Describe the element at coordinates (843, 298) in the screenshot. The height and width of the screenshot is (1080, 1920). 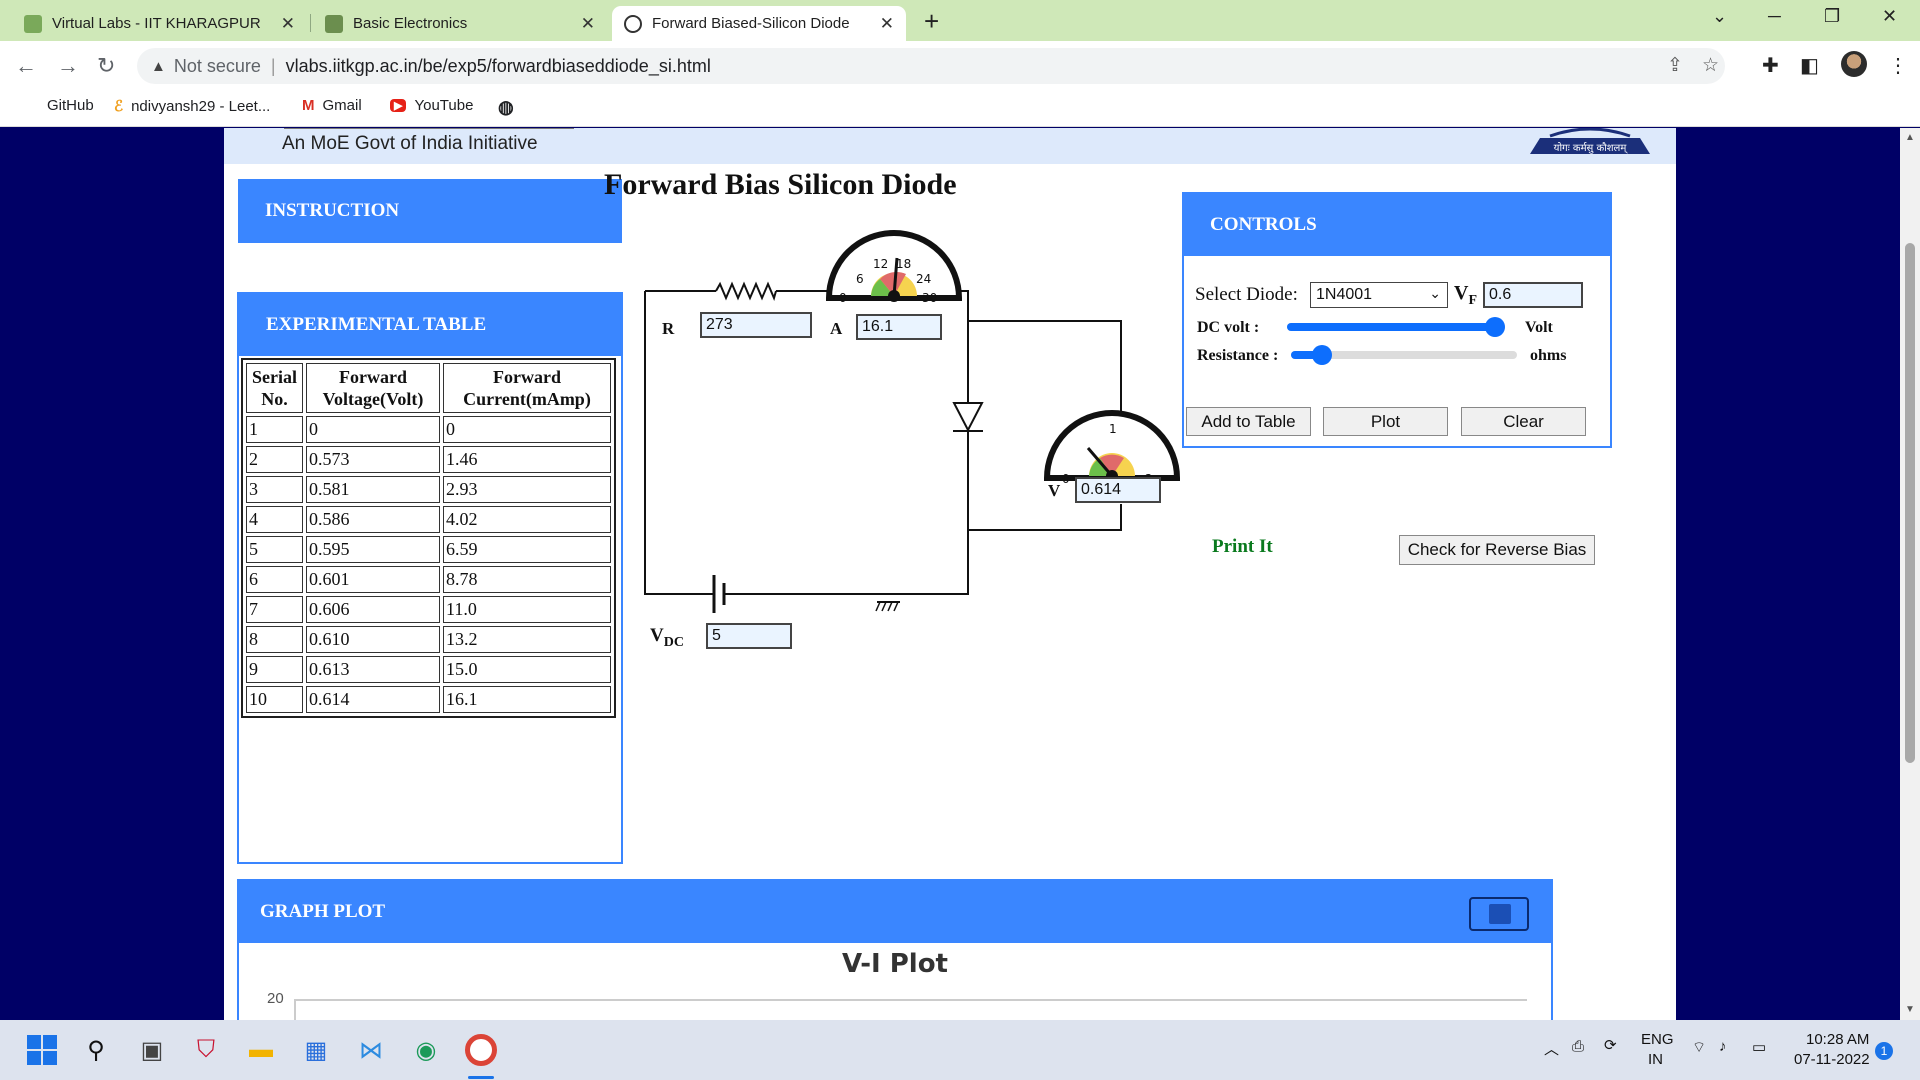
I see `ammeter-tick: 0` at that location.